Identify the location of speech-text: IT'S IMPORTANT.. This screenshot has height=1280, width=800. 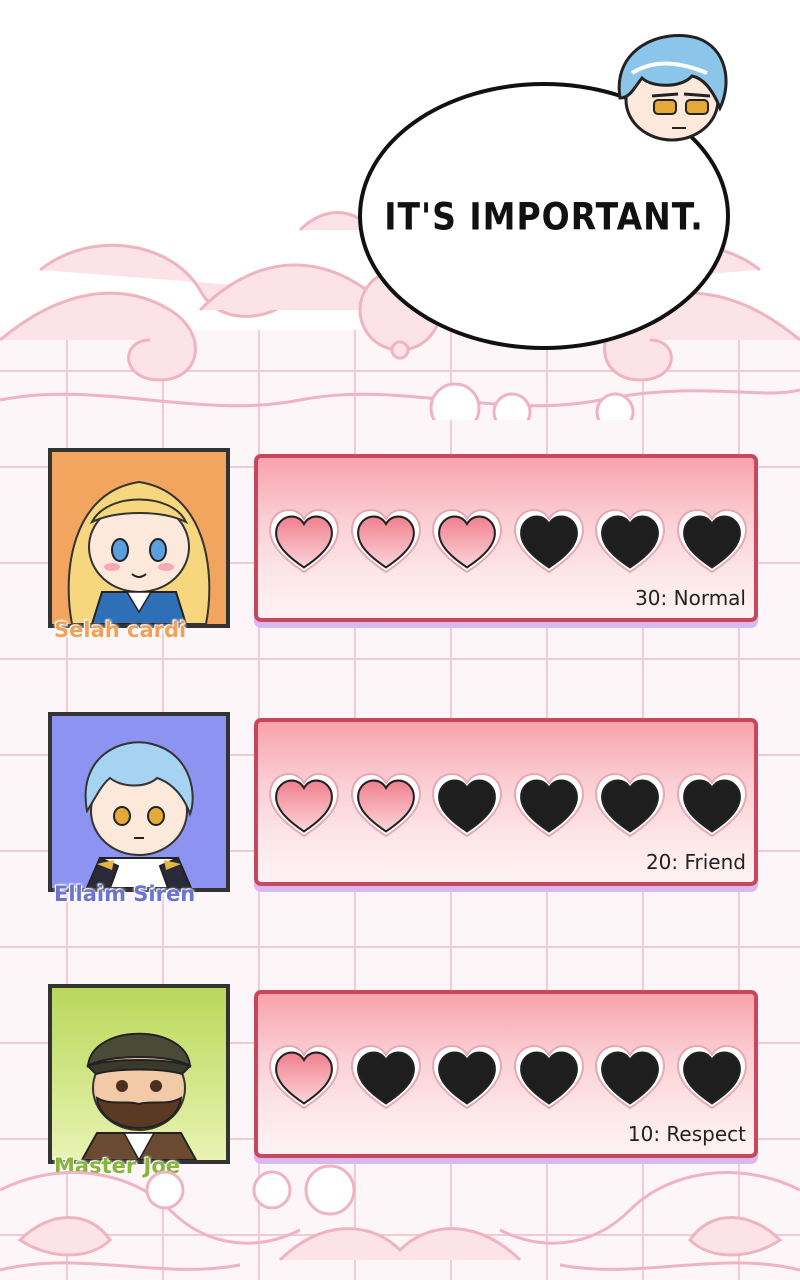
(544, 216).